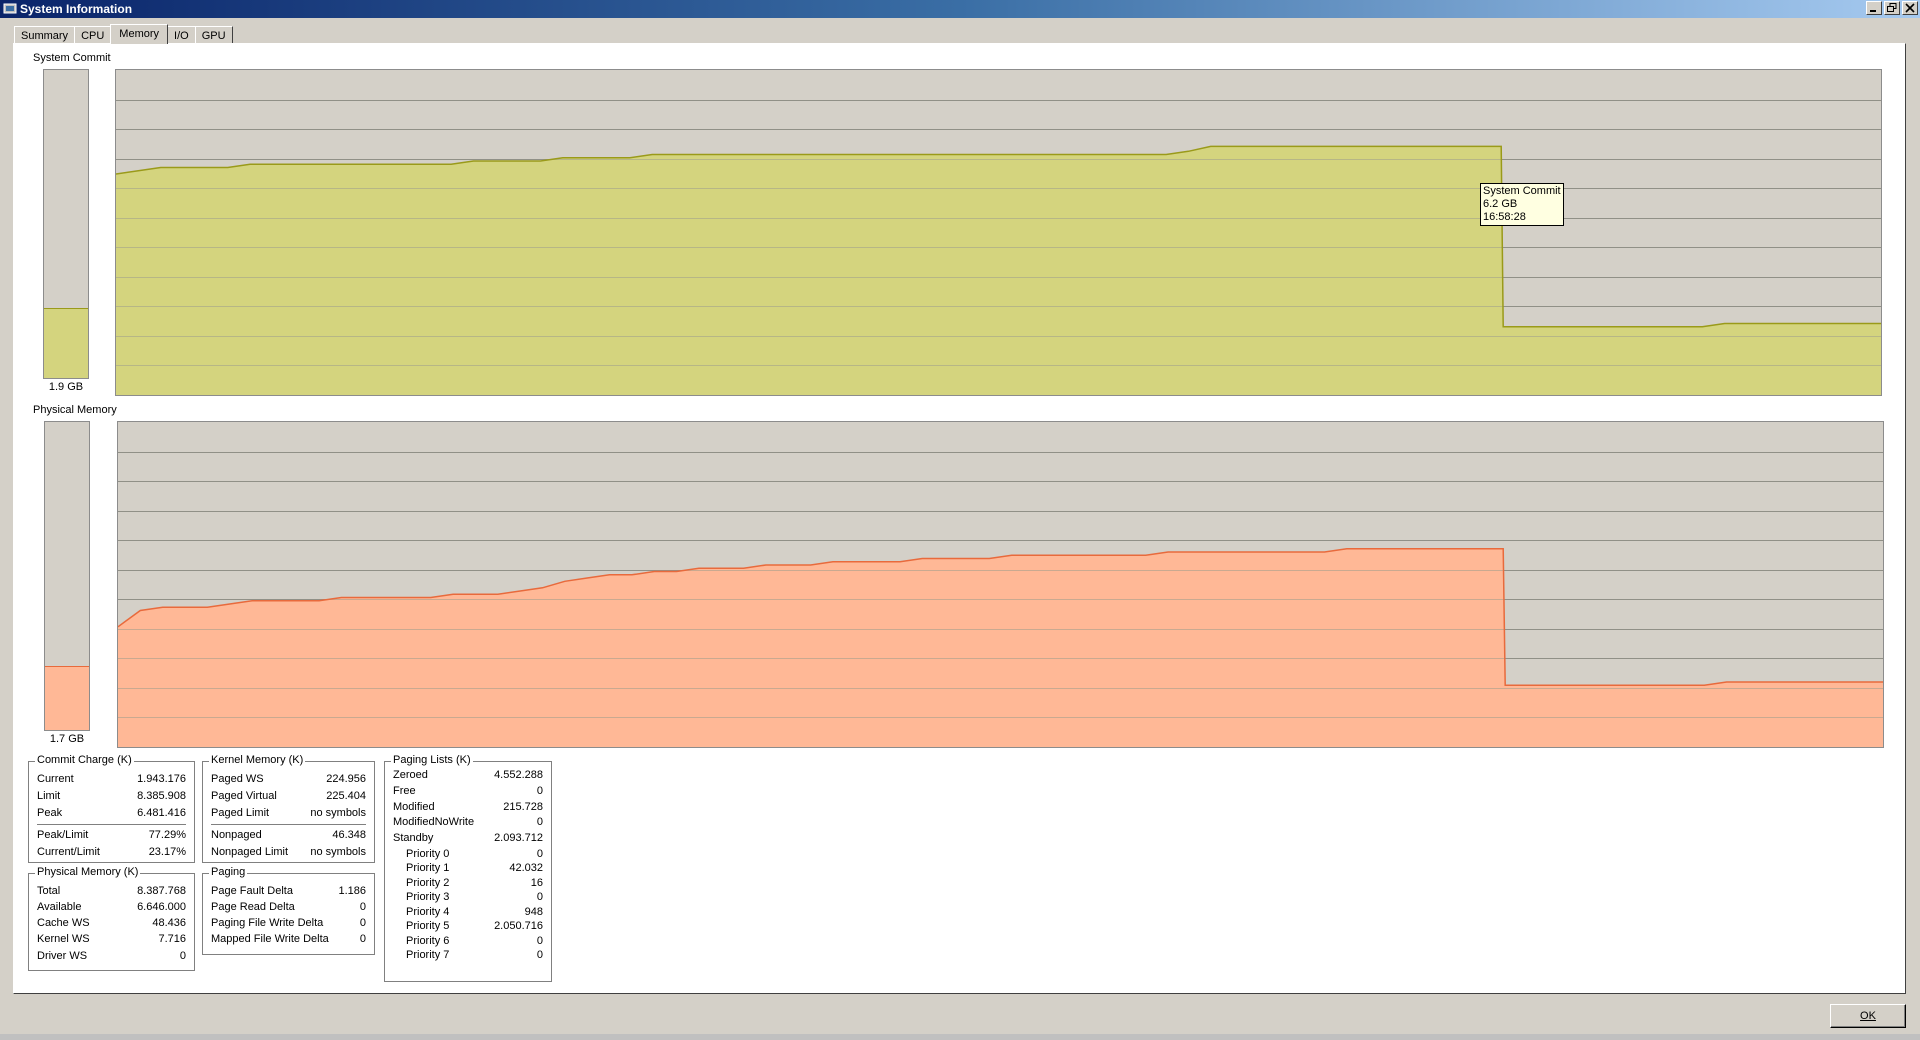  What do you see at coordinates (67, 698) in the screenshot?
I see `physical-memory-gauge-fill` at bounding box center [67, 698].